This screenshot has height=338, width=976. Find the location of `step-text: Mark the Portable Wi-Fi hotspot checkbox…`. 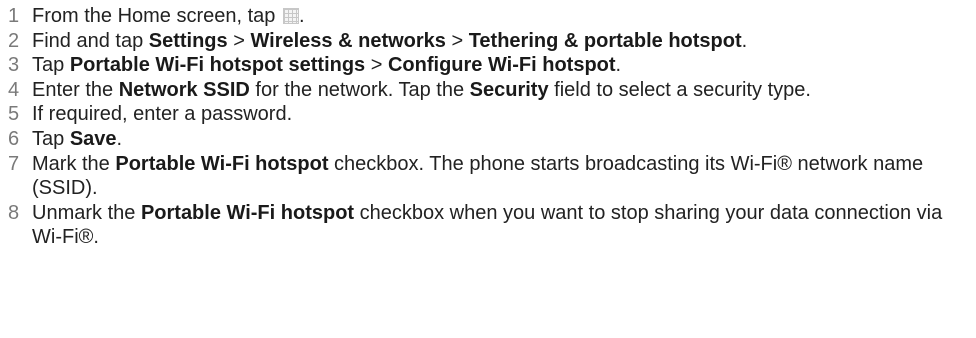

step-text: Mark the Portable Wi-Fi hotspot checkbox… is located at coordinates (477, 176).